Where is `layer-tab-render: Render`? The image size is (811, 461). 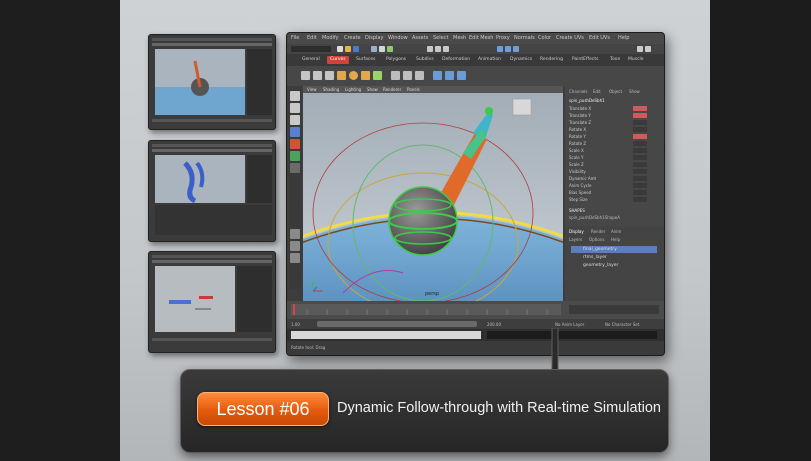 layer-tab-render: Render is located at coordinates (598, 231).